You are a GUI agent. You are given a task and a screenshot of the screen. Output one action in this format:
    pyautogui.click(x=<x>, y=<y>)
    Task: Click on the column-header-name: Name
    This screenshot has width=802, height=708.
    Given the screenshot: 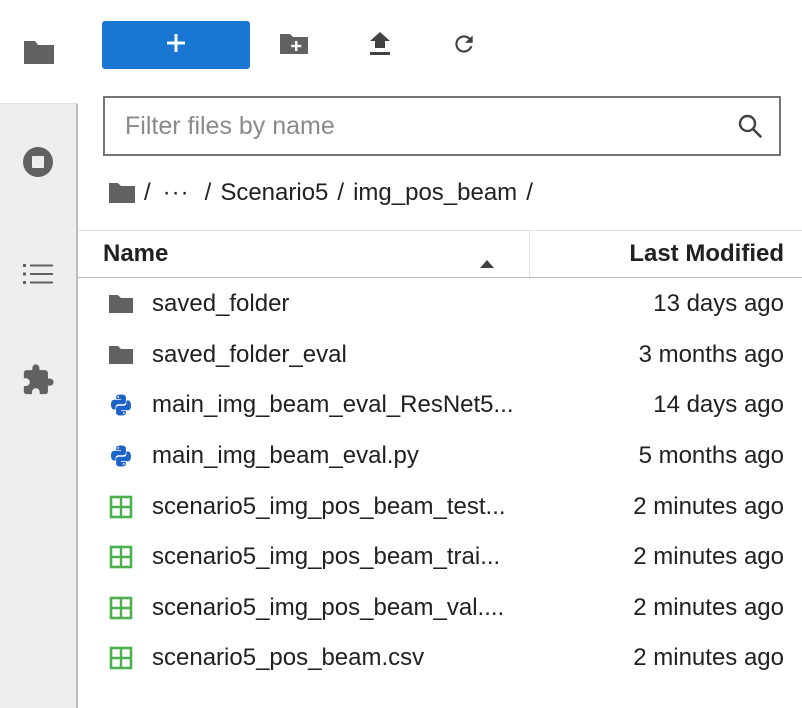 What is the action you would take?
    pyautogui.click(x=304, y=254)
    